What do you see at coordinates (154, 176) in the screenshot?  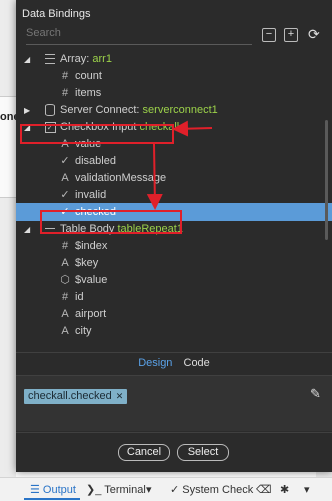 I see `annotation-arrow-down` at bounding box center [154, 176].